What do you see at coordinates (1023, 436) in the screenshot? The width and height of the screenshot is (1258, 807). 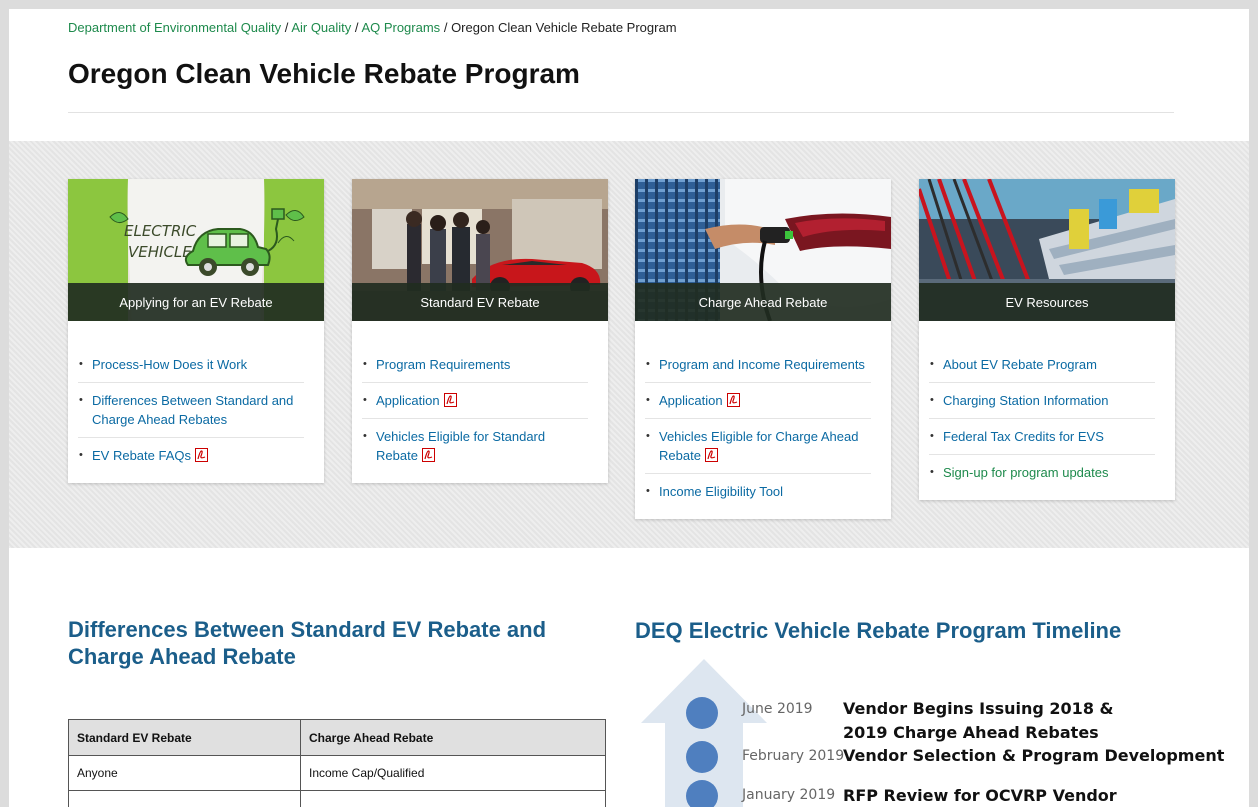 I see `link-label: Federal Tax Credits for EVS` at bounding box center [1023, 436].